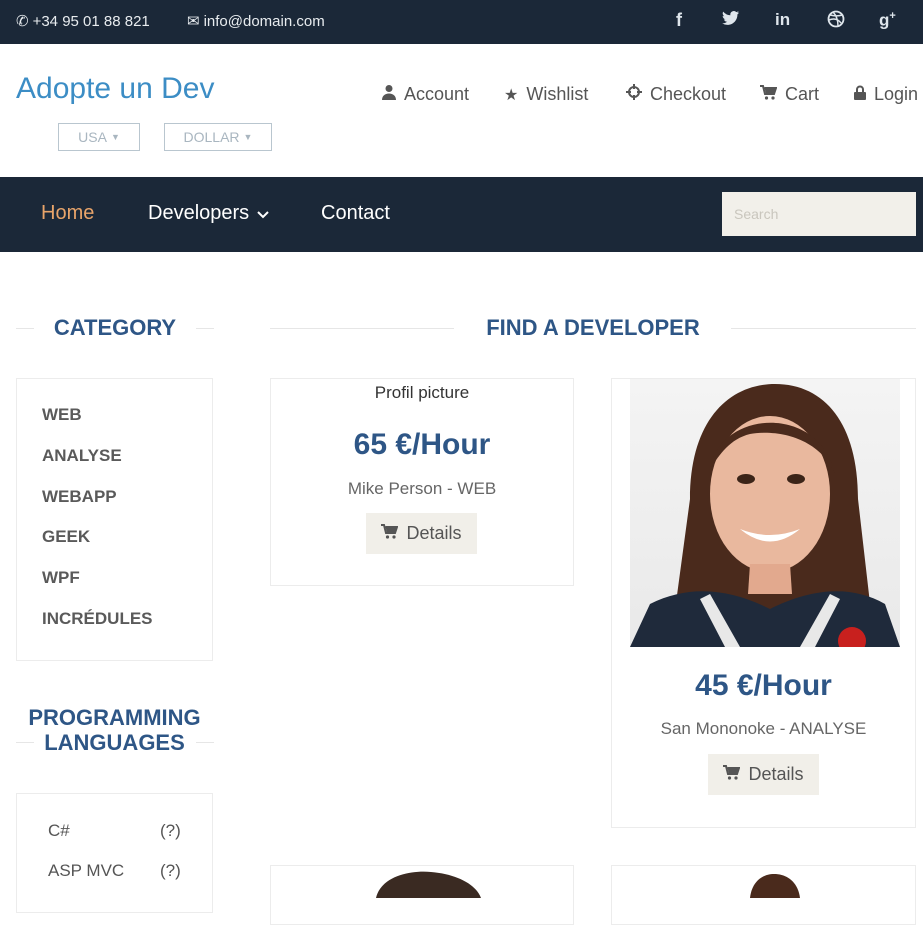 Image resolution: width=923 pixels, height=925 pixels. Describe the element at coordinates (887, 20) in the screenshot. I see `google-plus-icon: g+` at that location.